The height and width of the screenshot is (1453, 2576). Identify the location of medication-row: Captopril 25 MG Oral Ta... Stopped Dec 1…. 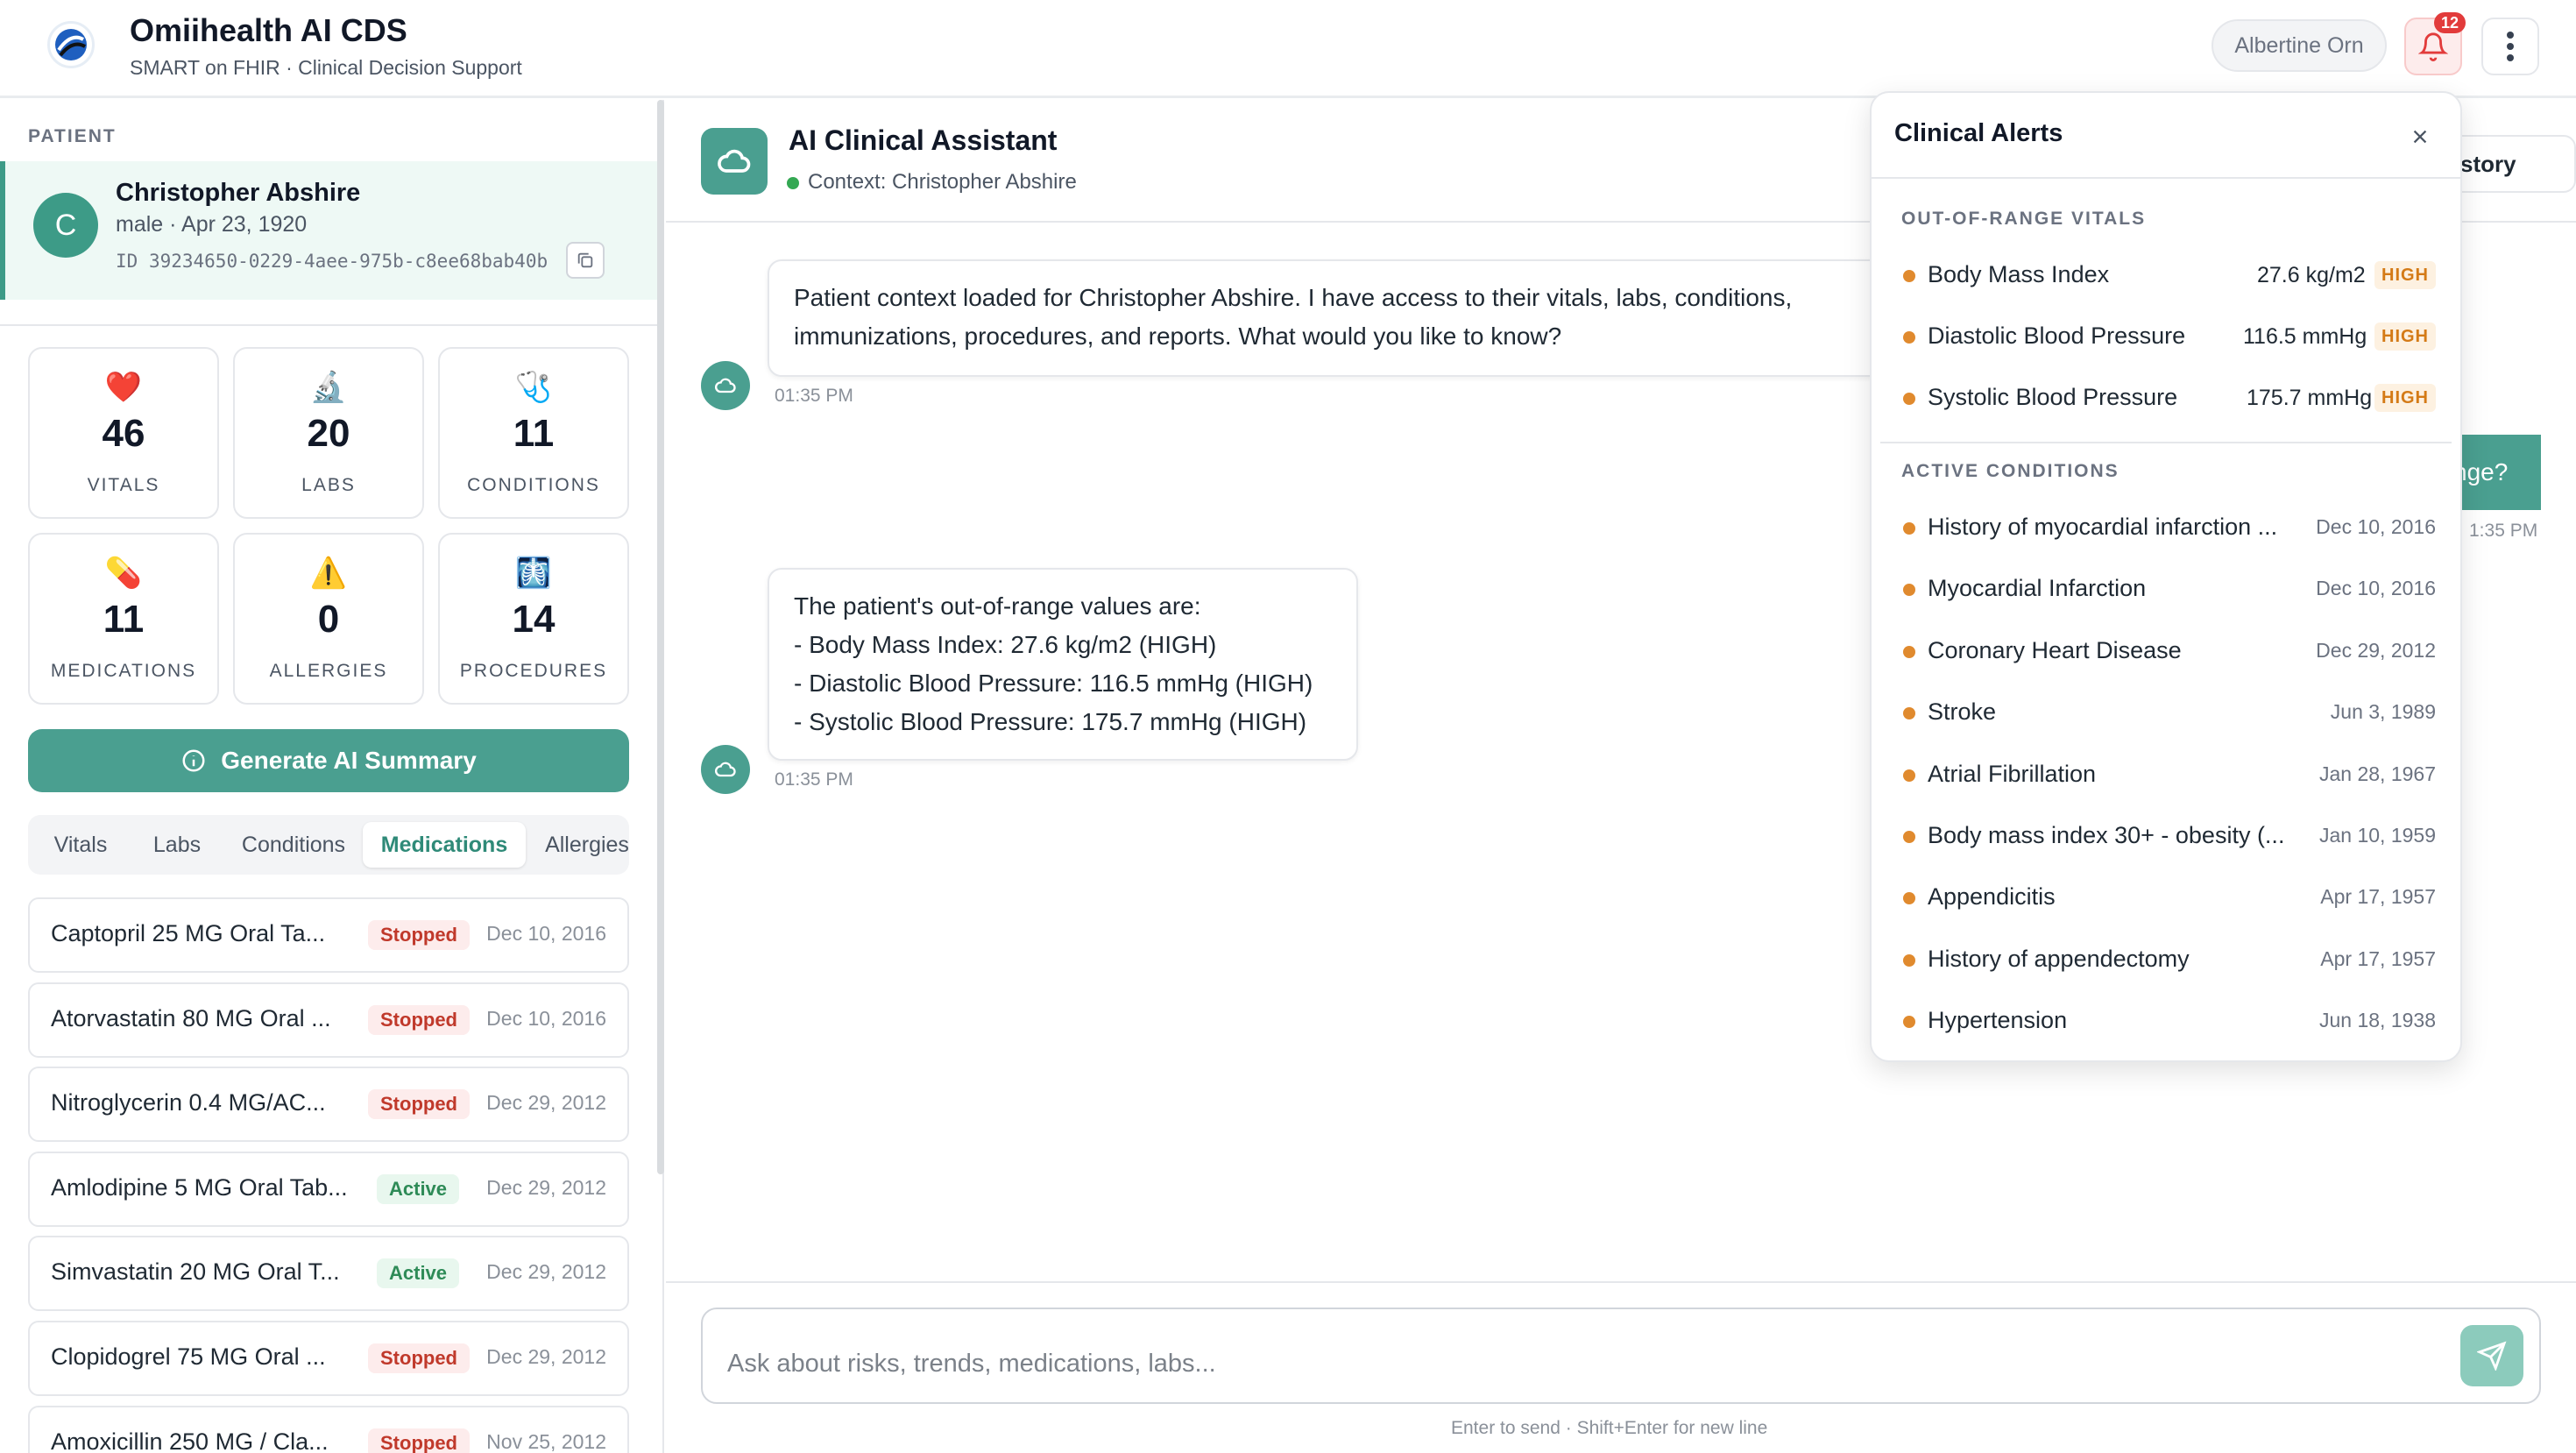
(328, 935).